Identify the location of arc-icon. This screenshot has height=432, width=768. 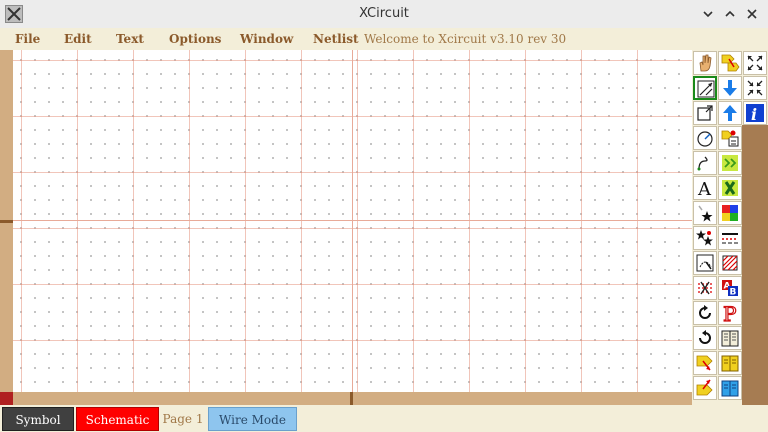
(705, 138).